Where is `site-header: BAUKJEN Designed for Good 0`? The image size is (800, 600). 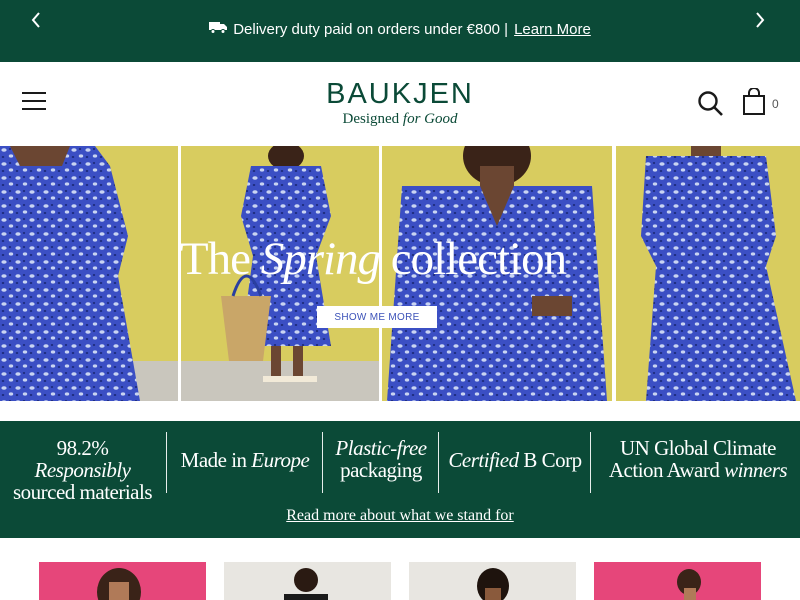 site-header: BAUKJEN Designed for Good 0 is located at coordinates (400, 104).